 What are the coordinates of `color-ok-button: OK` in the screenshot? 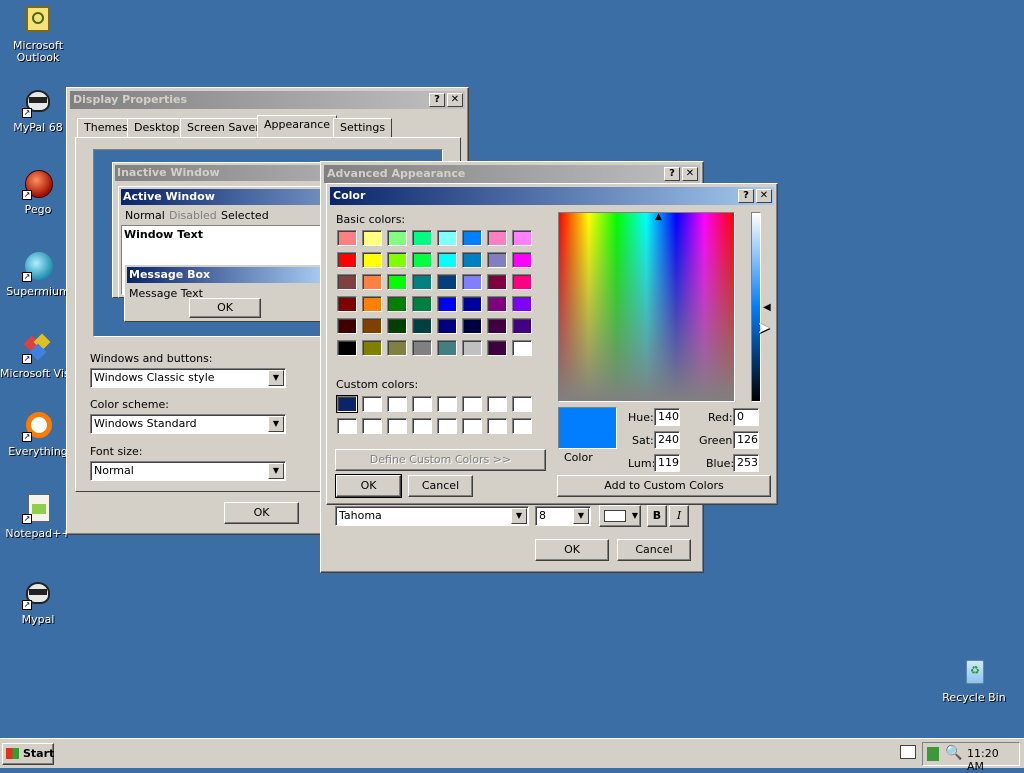 It's located at (368, 486).